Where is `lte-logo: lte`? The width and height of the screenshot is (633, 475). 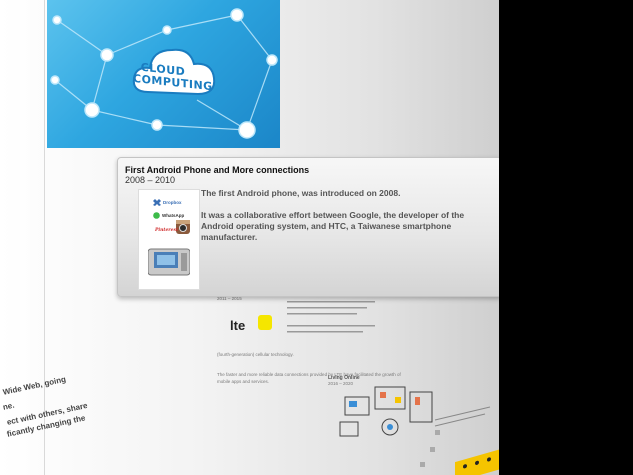
lte-logo: lte is located at coordinates (238, 325).